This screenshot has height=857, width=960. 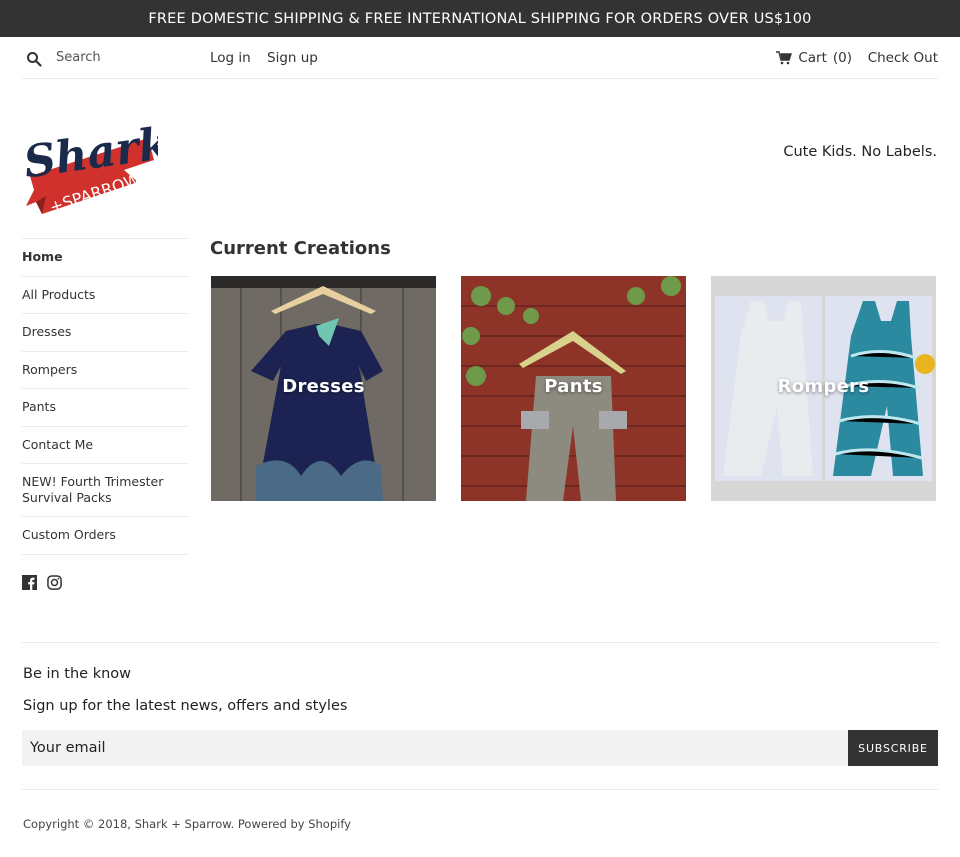 What do you see at coordinates (842, 58) in the screenshot?
I see `cart-count: (0)` at bounding box center [842, 58].